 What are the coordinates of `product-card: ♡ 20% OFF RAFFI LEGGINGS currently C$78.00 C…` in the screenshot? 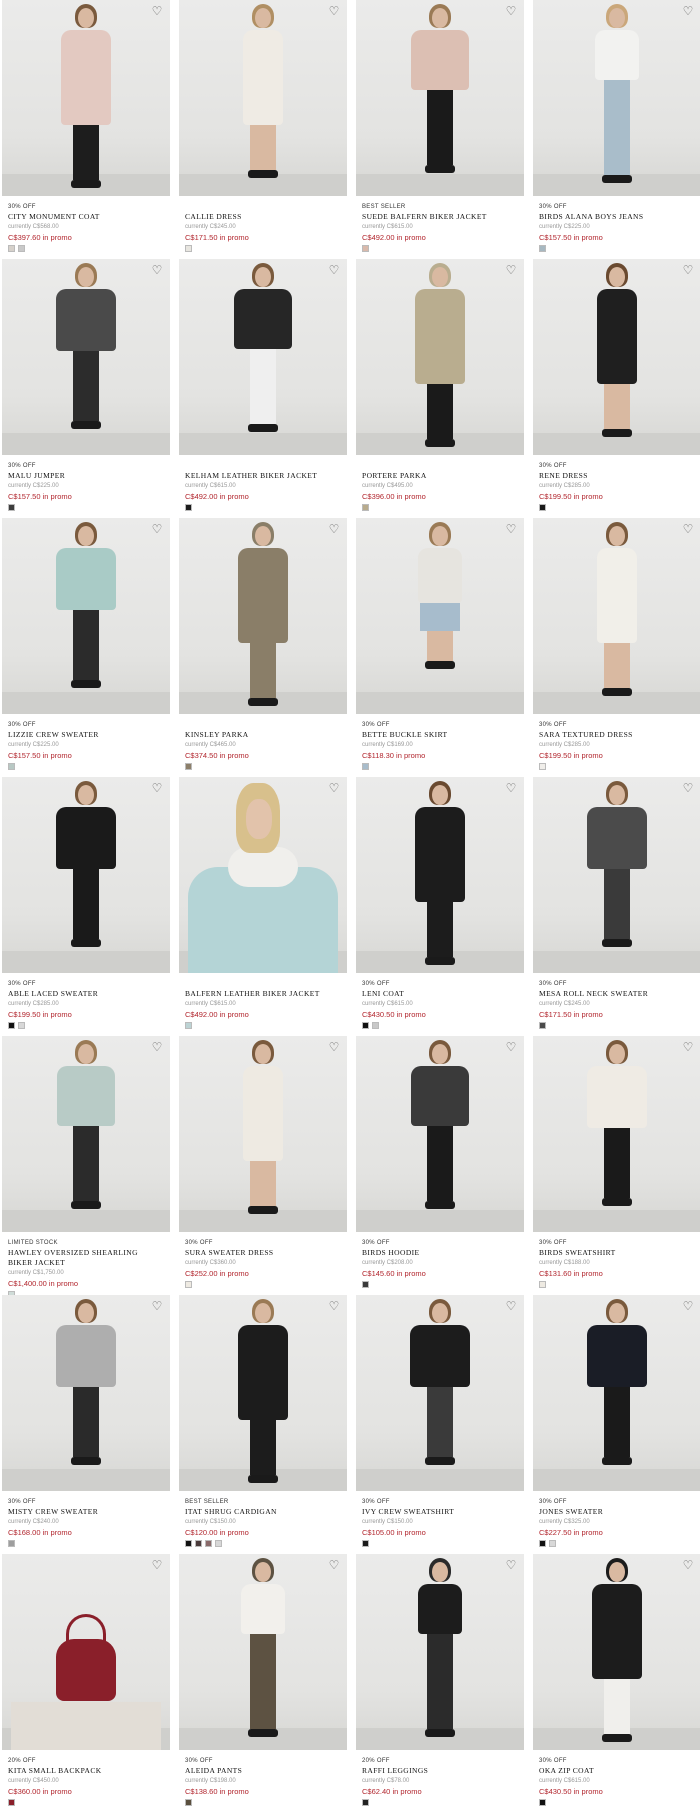 It's located at (440, 1683).